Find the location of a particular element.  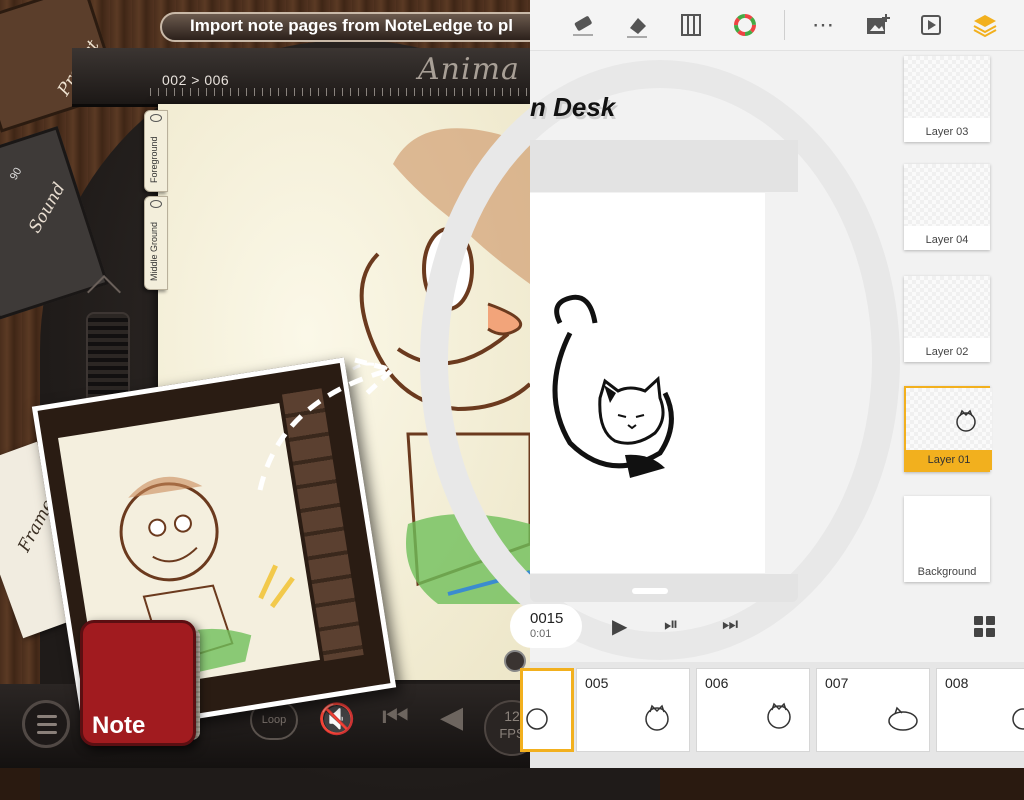

layer-card: Layer 02 is located at coordinates (947, 319).